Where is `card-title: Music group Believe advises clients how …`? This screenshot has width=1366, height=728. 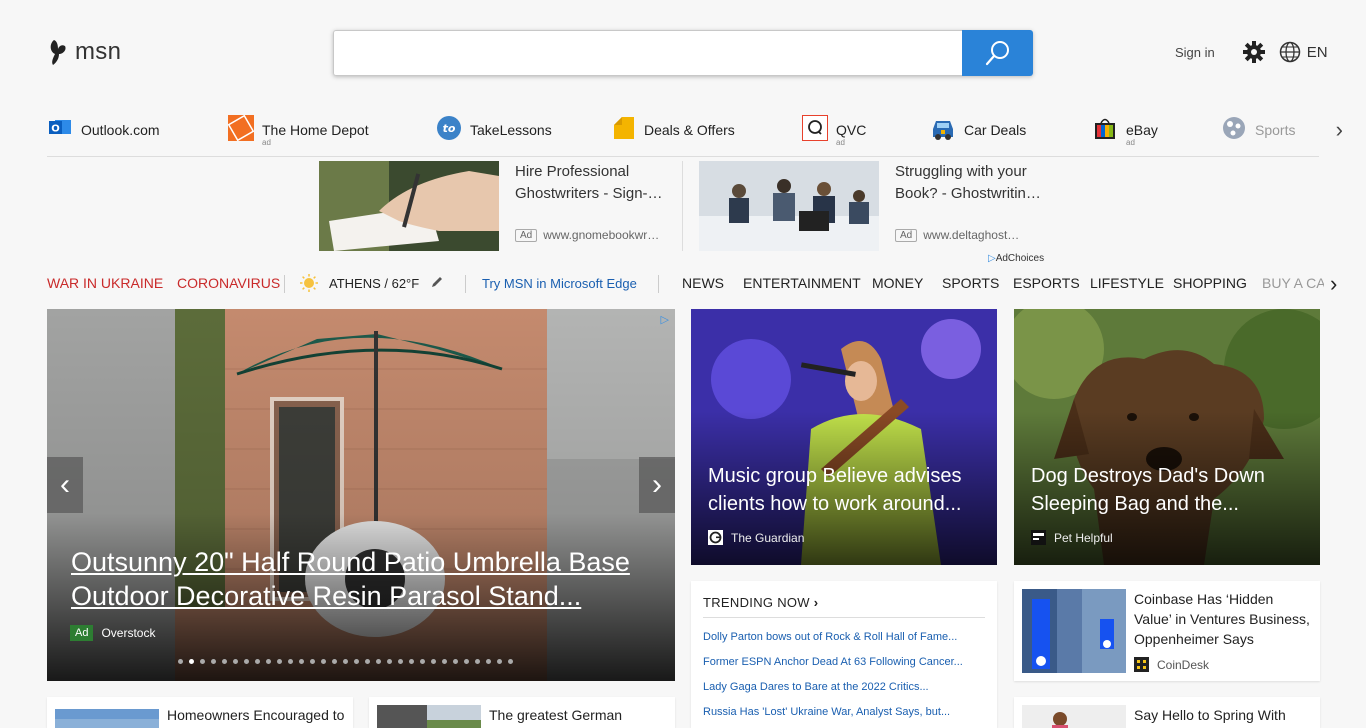 card-title: Music group Believe advises clients how … is located at coordinates (835, 490).